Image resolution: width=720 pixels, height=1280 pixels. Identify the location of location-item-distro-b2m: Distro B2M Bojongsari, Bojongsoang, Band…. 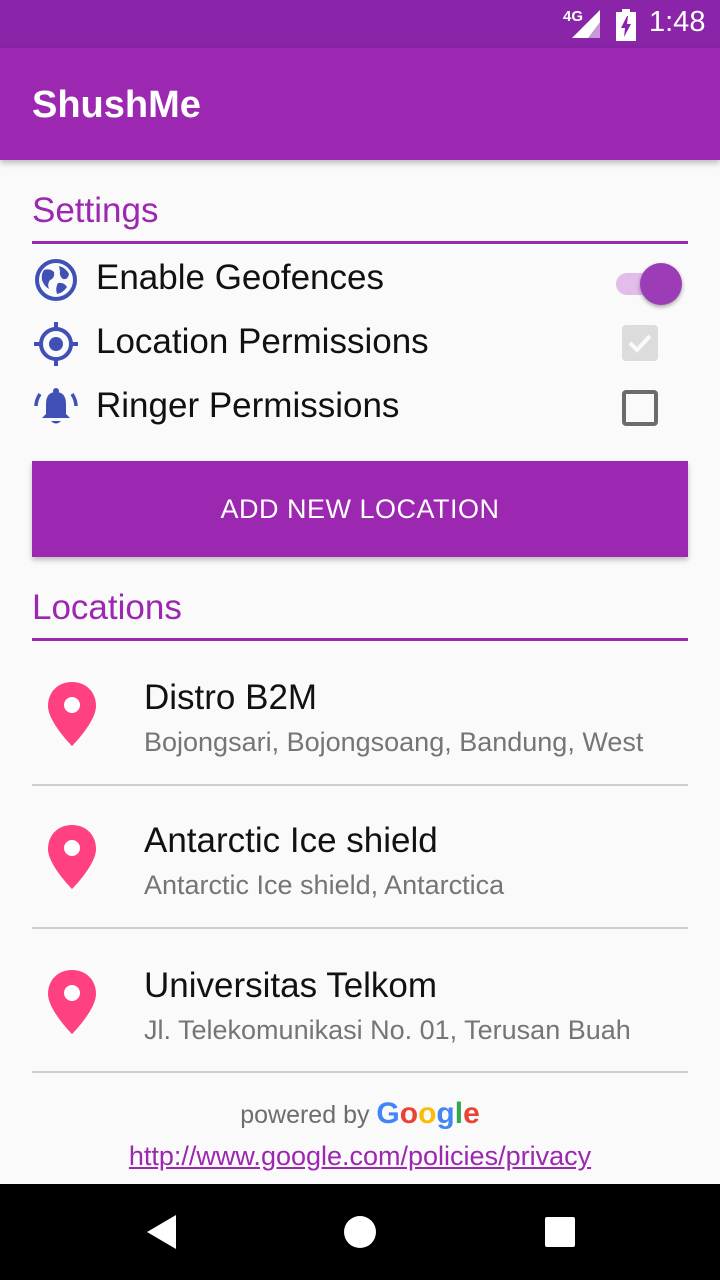
(360, 731).